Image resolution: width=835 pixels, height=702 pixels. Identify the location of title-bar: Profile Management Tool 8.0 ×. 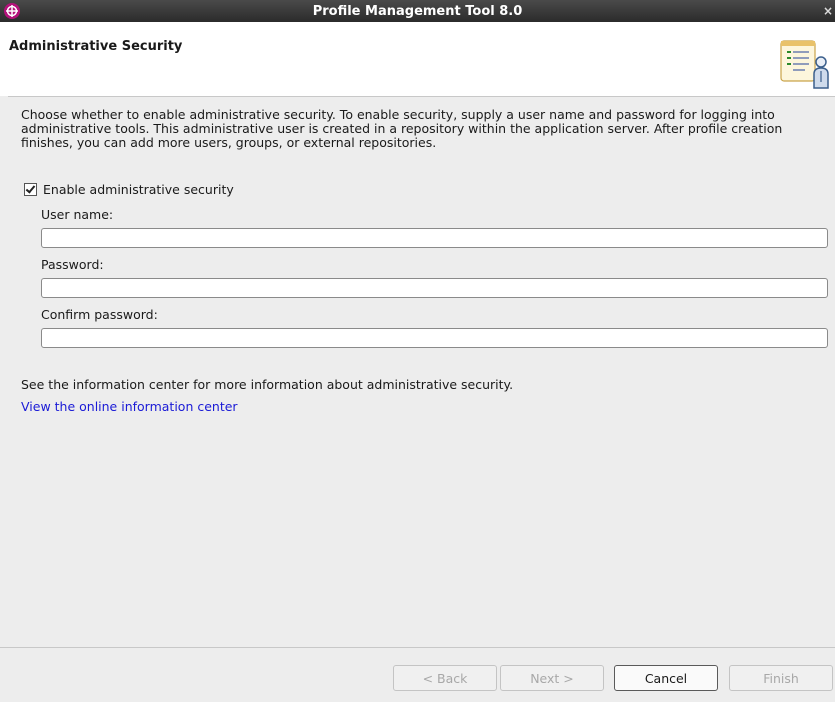
(417, 11).